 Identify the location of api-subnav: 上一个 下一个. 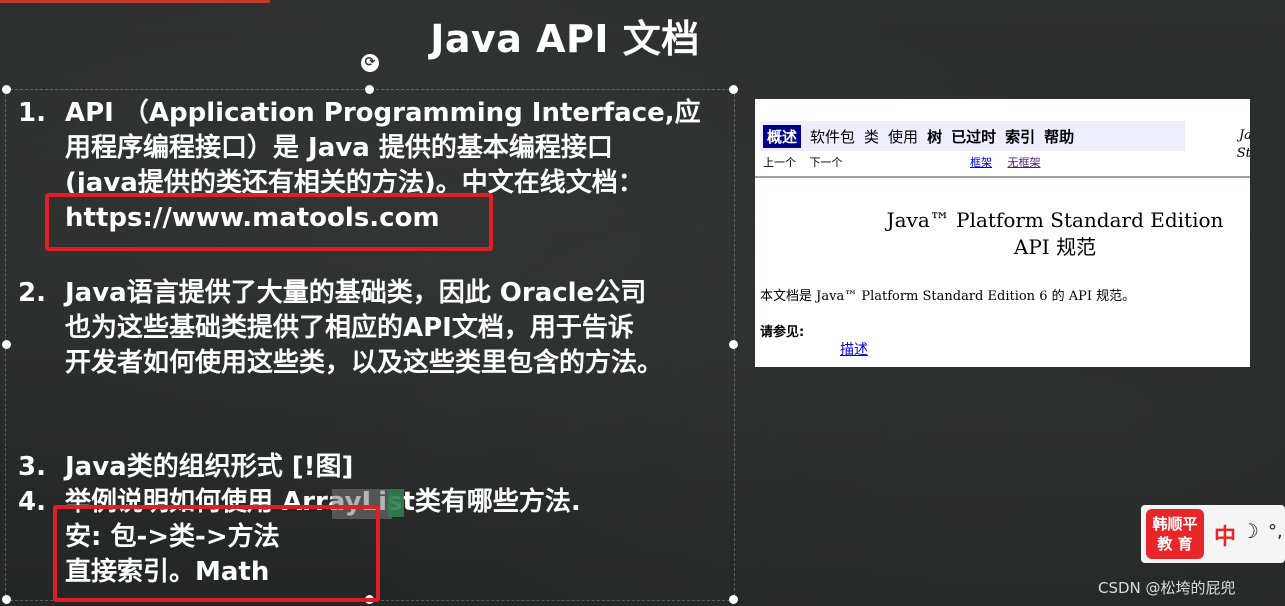
(808, 162).